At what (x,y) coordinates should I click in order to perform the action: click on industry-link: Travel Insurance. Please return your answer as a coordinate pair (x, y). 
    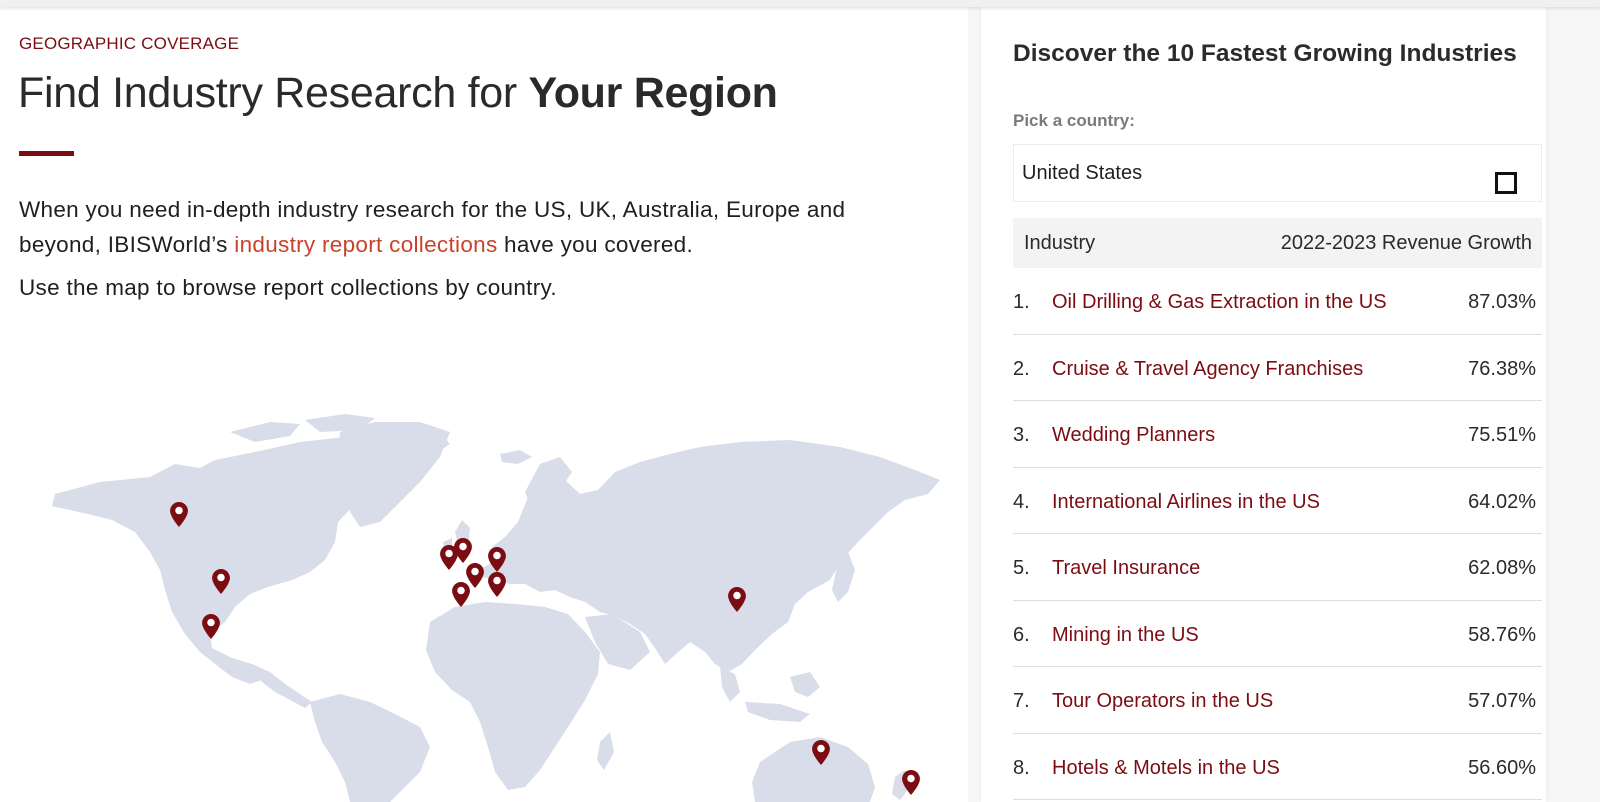
    Looking at the image, I should click on (1126, 568).